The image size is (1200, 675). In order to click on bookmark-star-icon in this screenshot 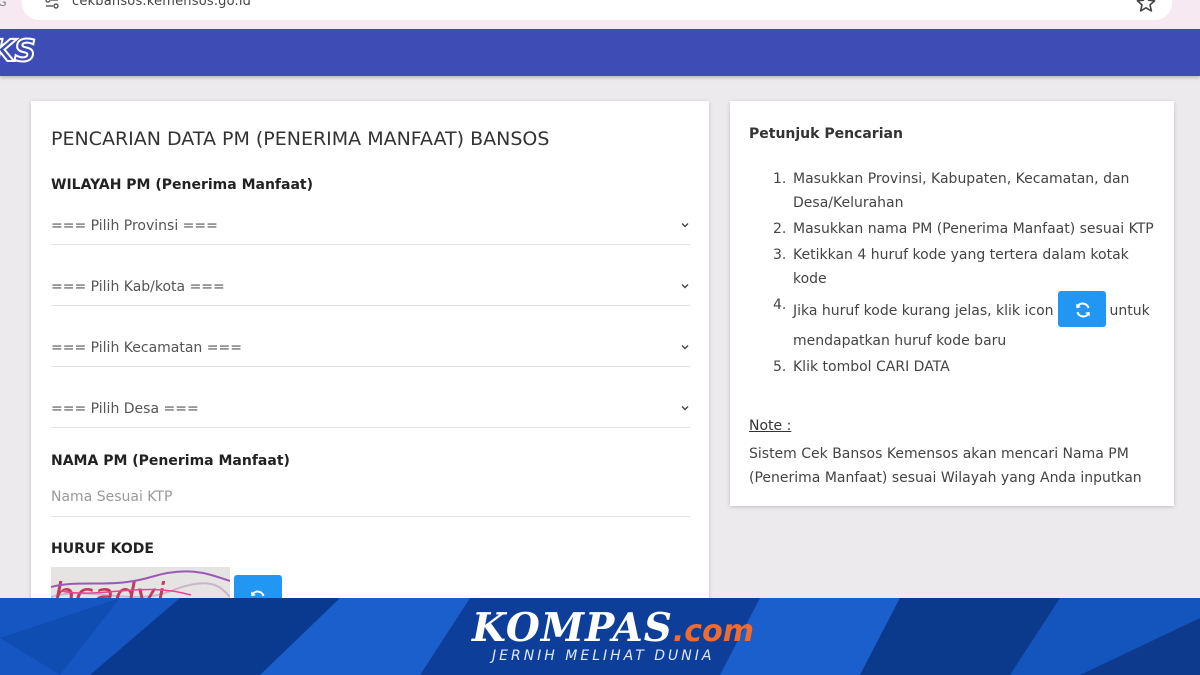, I will do `click(1146, 6)`.